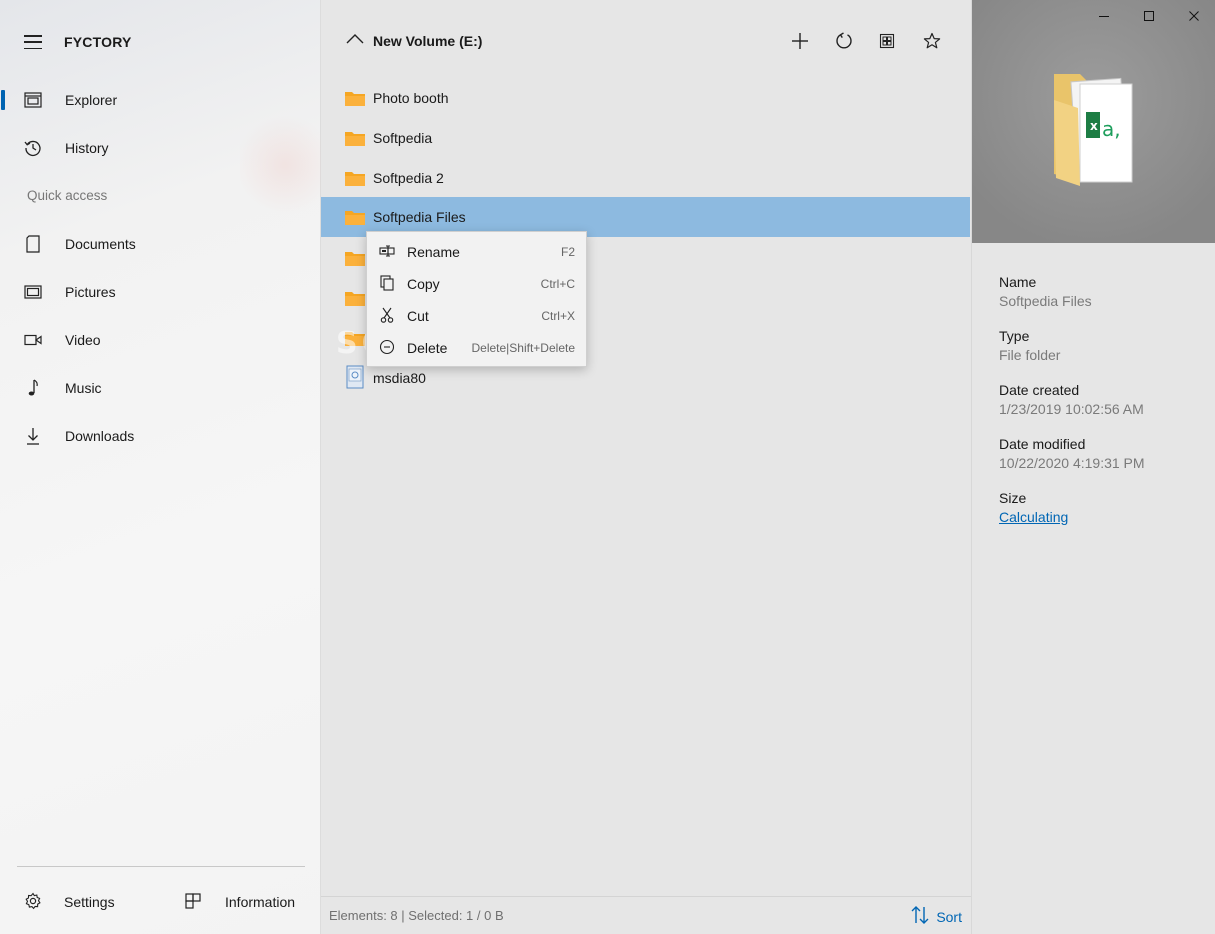 This screenshot has width=1215, height=934. What do you see at coordinates (193, 902) in the screenshot?
I see `information-icon` at bounding box center [193, 902].